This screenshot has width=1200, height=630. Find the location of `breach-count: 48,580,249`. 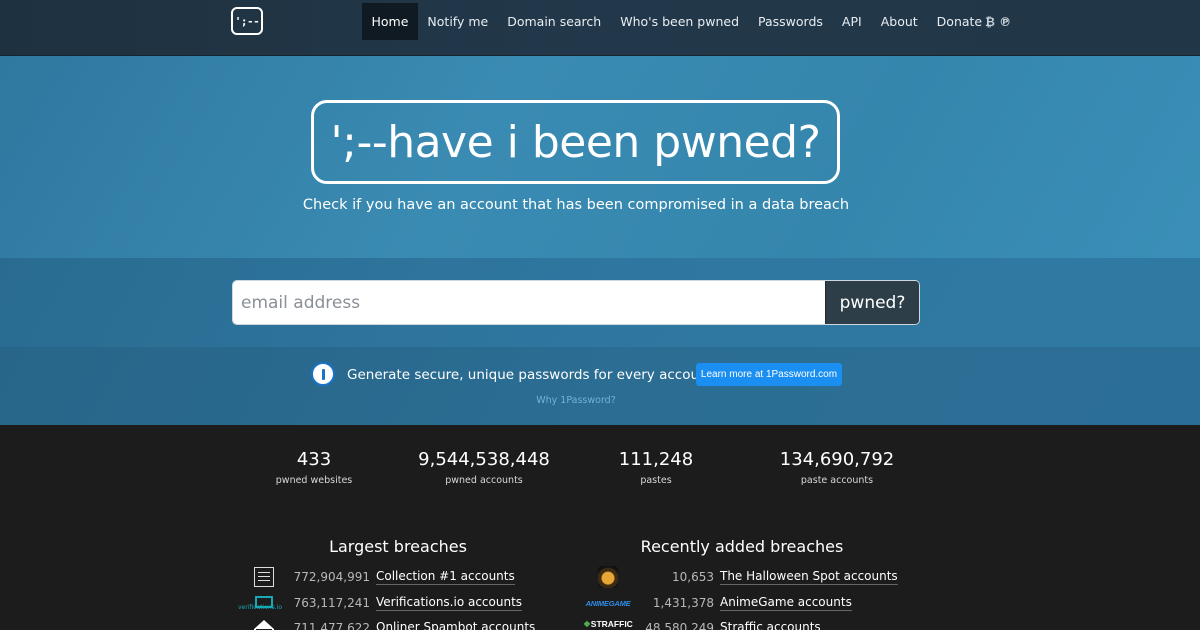

breach-count: 48,580,249 is located at coordinates (679, 625).